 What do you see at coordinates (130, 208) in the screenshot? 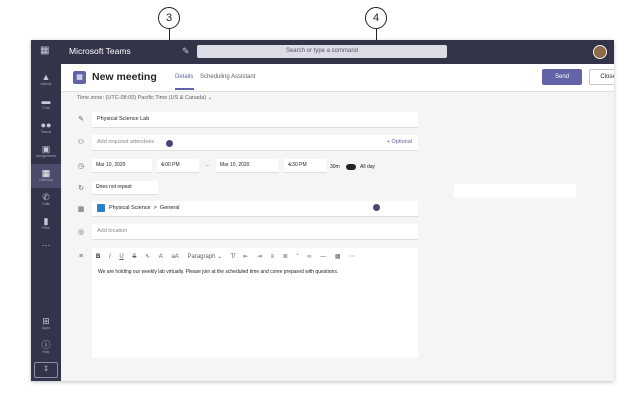
I see `channel-team: Physical Science` at bounding box center [130, 208].